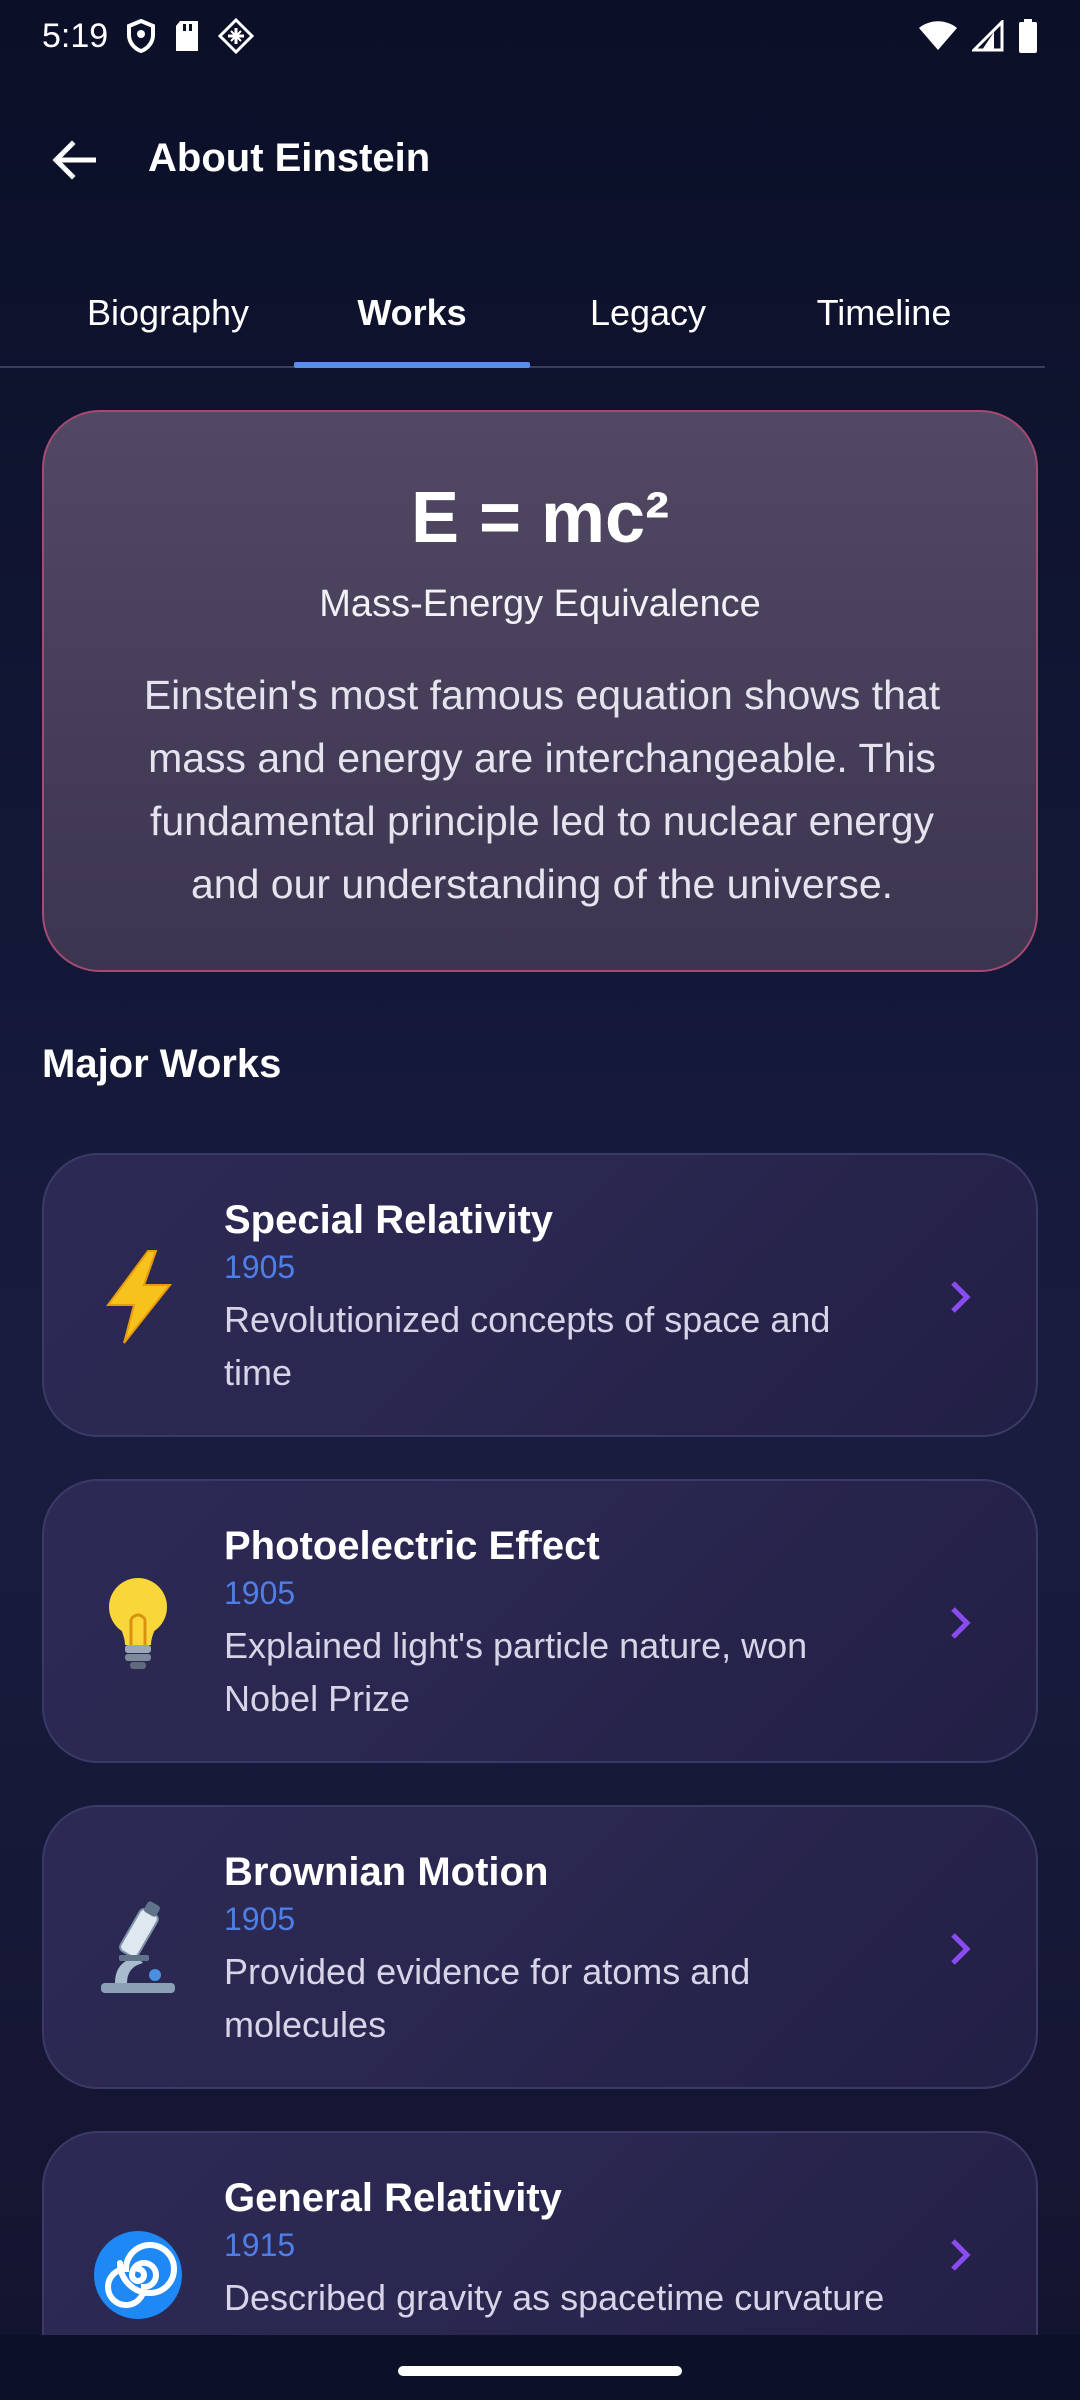  Describe the element at coordinates (884, 313) in the screenshot. I see `tab-timeline: Timeline` at that location.